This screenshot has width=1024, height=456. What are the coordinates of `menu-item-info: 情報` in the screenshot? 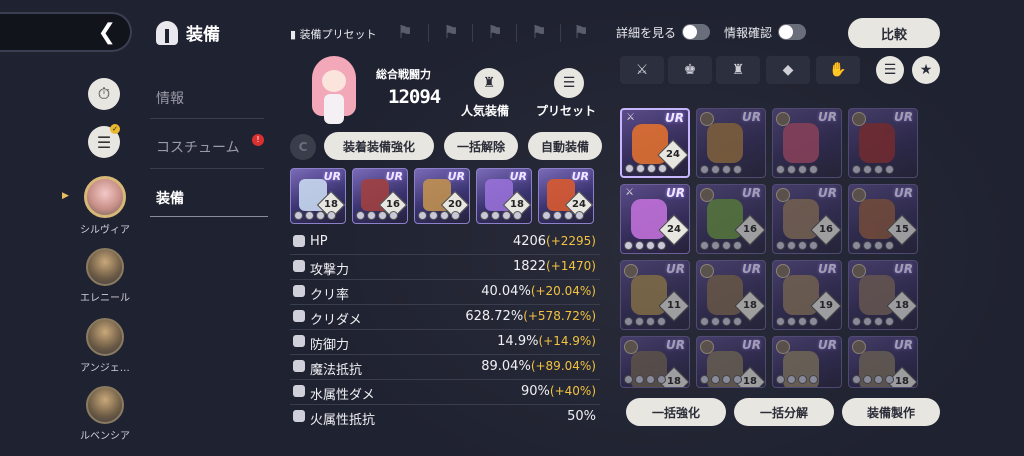 It's located at (207, 98).